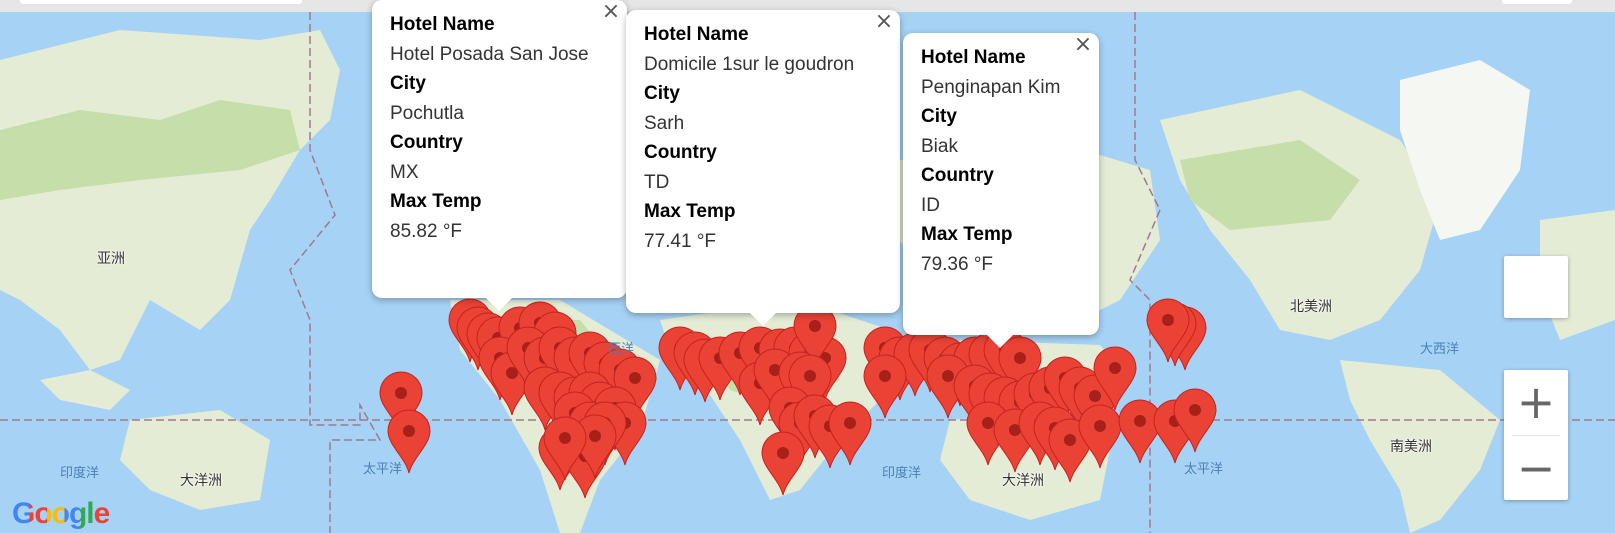 The width and height of the screenshot is (1615, 533). I want to click on label-north-america: 北美洲, so click(1311, 307).